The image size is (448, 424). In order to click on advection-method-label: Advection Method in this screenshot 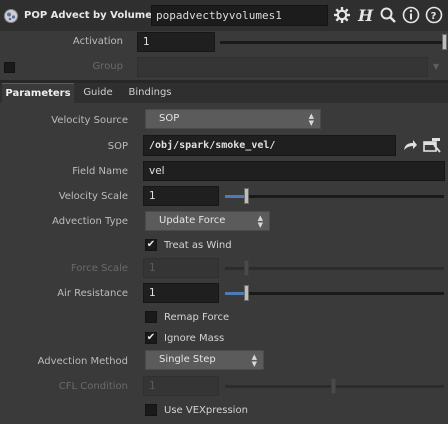, I will do `click(82, 361)`.